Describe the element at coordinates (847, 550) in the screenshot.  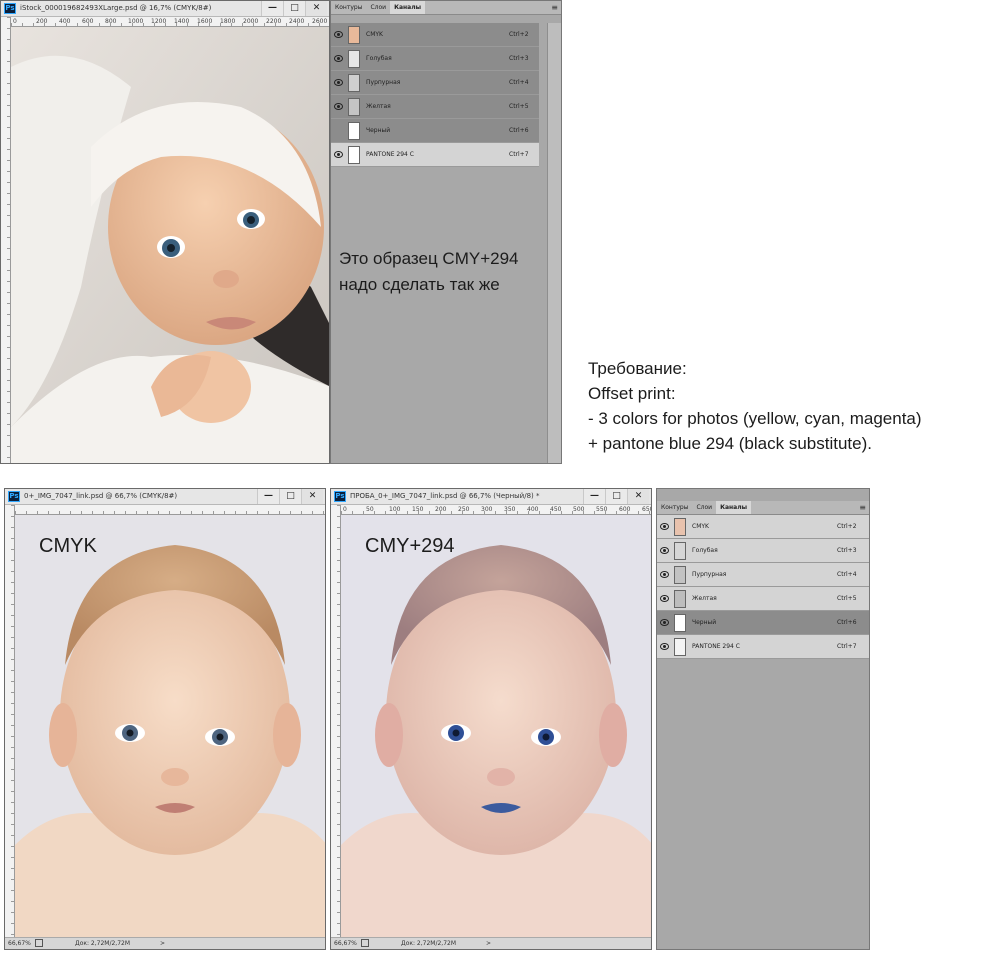
I see `channel-shortcut: Ctrl+3` at that location.